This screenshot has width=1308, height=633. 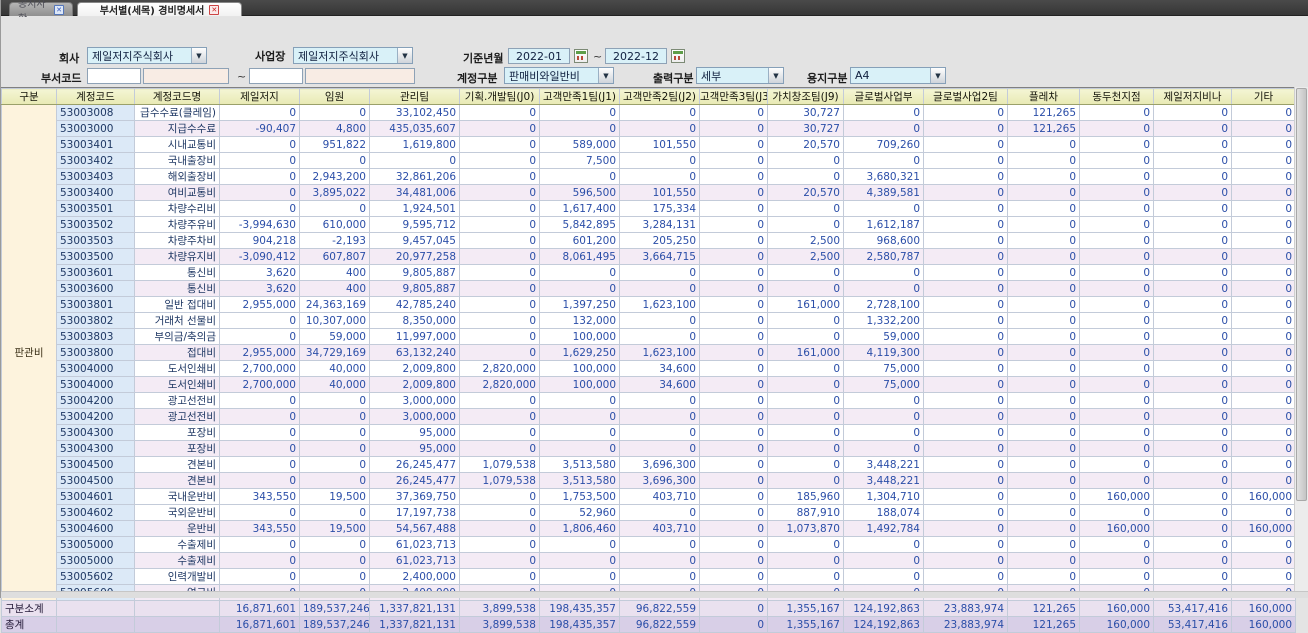 I want to click on column-header: 기획.개발팀(J0), so click(x=500, y=97).